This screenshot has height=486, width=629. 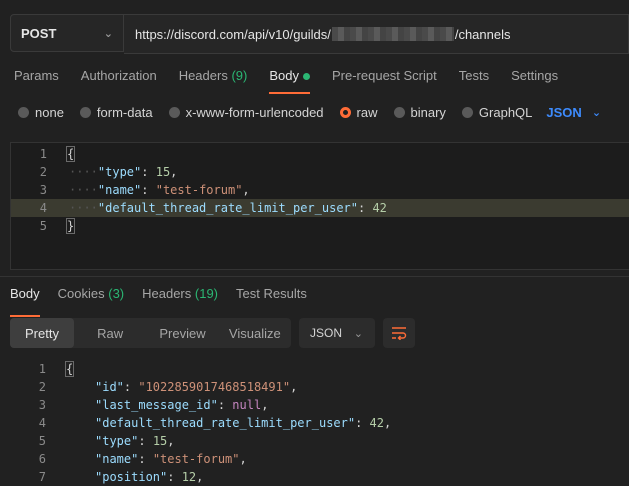 I want to click on code-line: 3 "last_message_id": null,, so click(x=319, y=405).